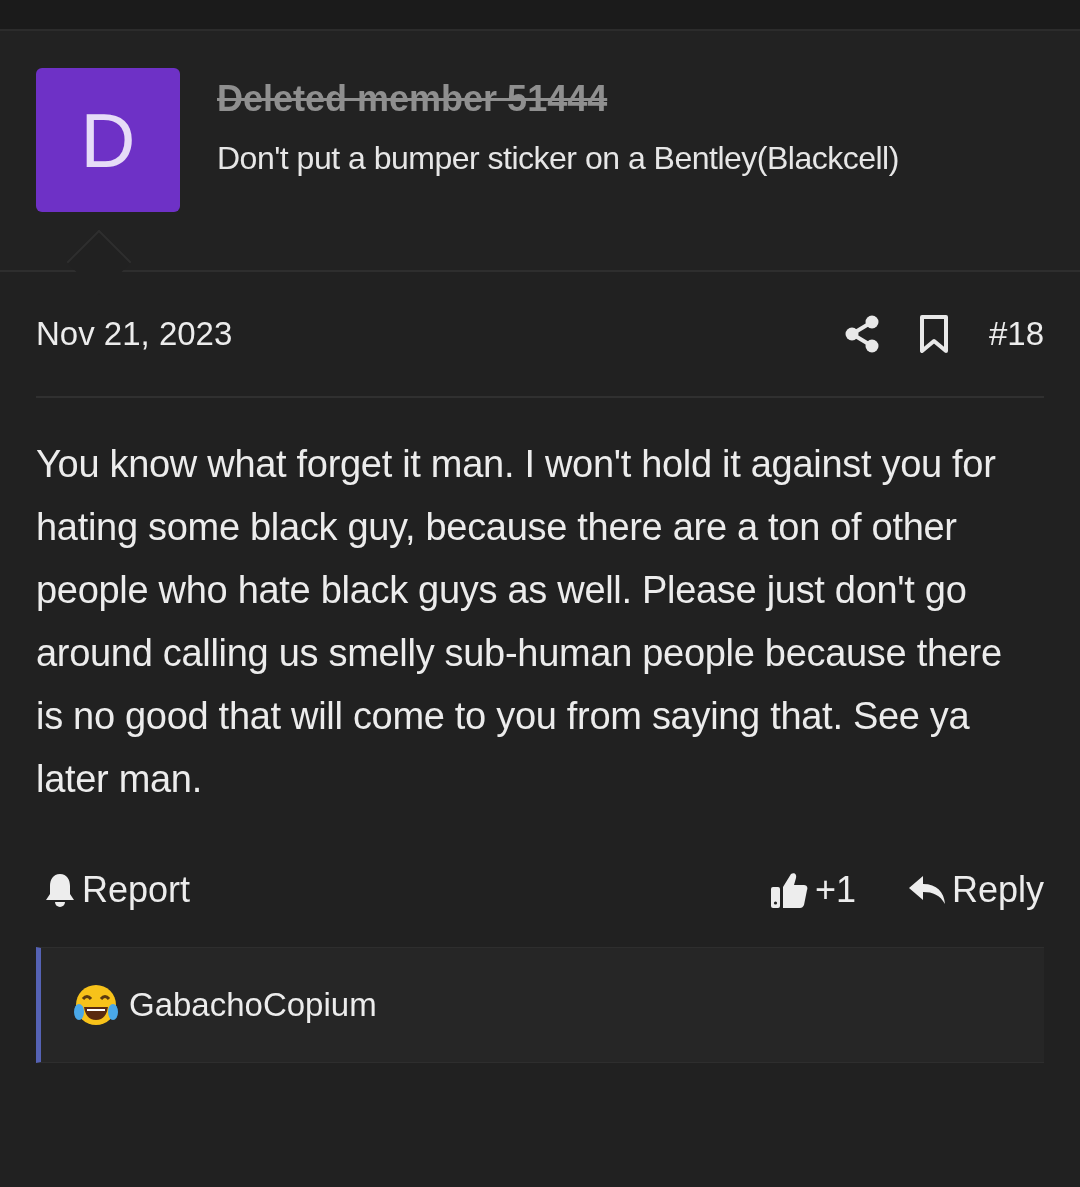 Image resolution: width=1080 pixels, height=1187 pixels. What do you see at coordinates (60, 890) in the screenshot?
I see `bell-icon` at bounding box center [60, 890].